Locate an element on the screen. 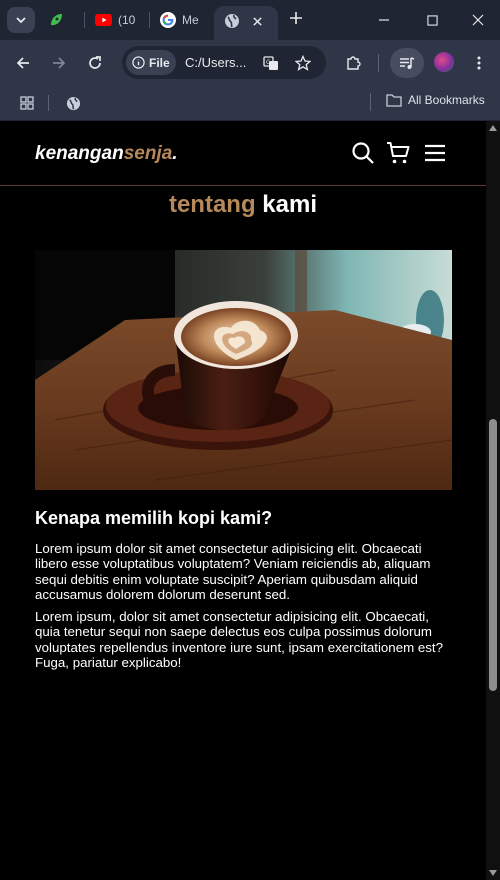 Image resolution: width=500 pixels, height=880 pixels. kebab-menu-icon is located at coordinates (479, 63).